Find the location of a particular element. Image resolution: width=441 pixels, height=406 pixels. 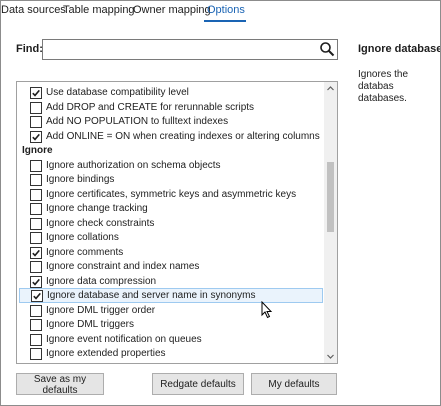

option-label: Ignore event notification on queues is located at coordinates (124, 339).